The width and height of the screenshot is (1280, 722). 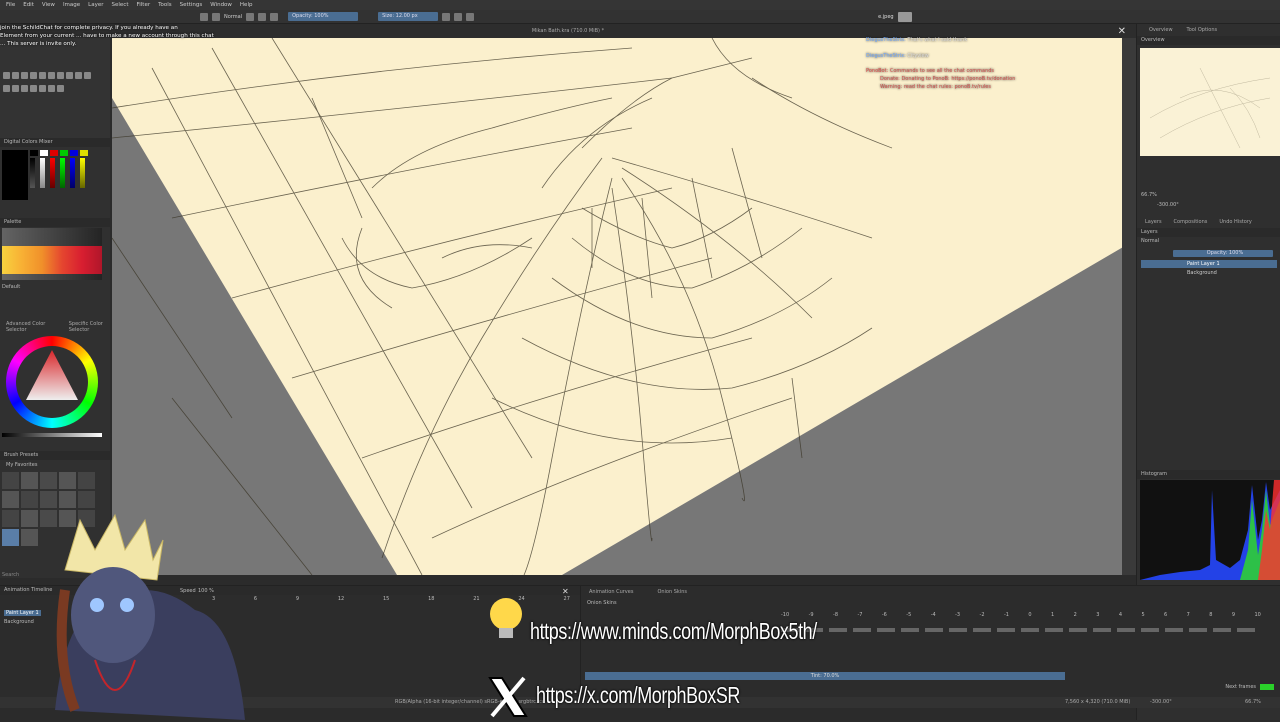 I want to click on palette-swatches, so click(x=52, y=260).